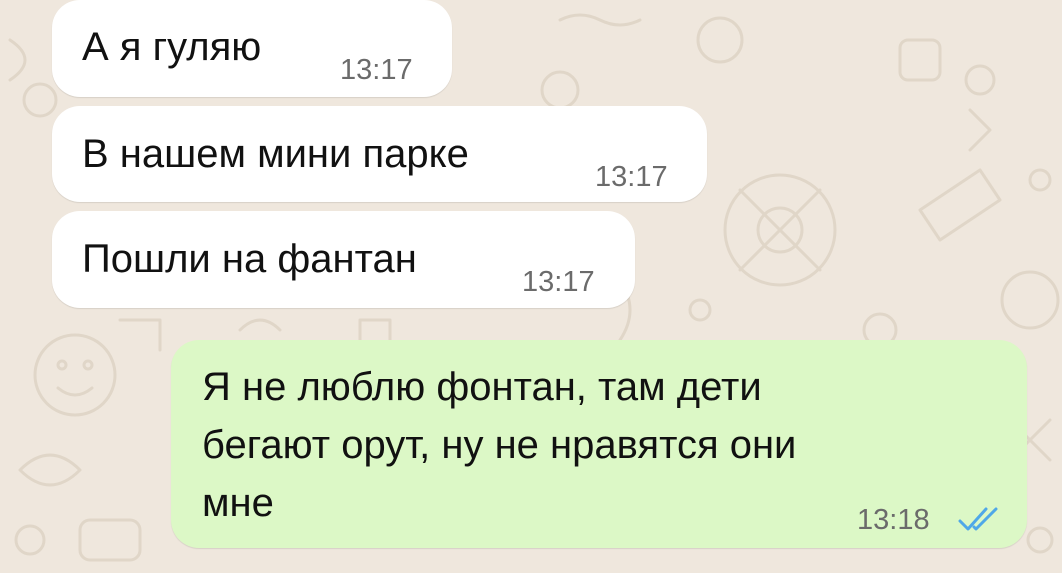  I want to click on message-text: Пошли на фантан, so click(249, 259).